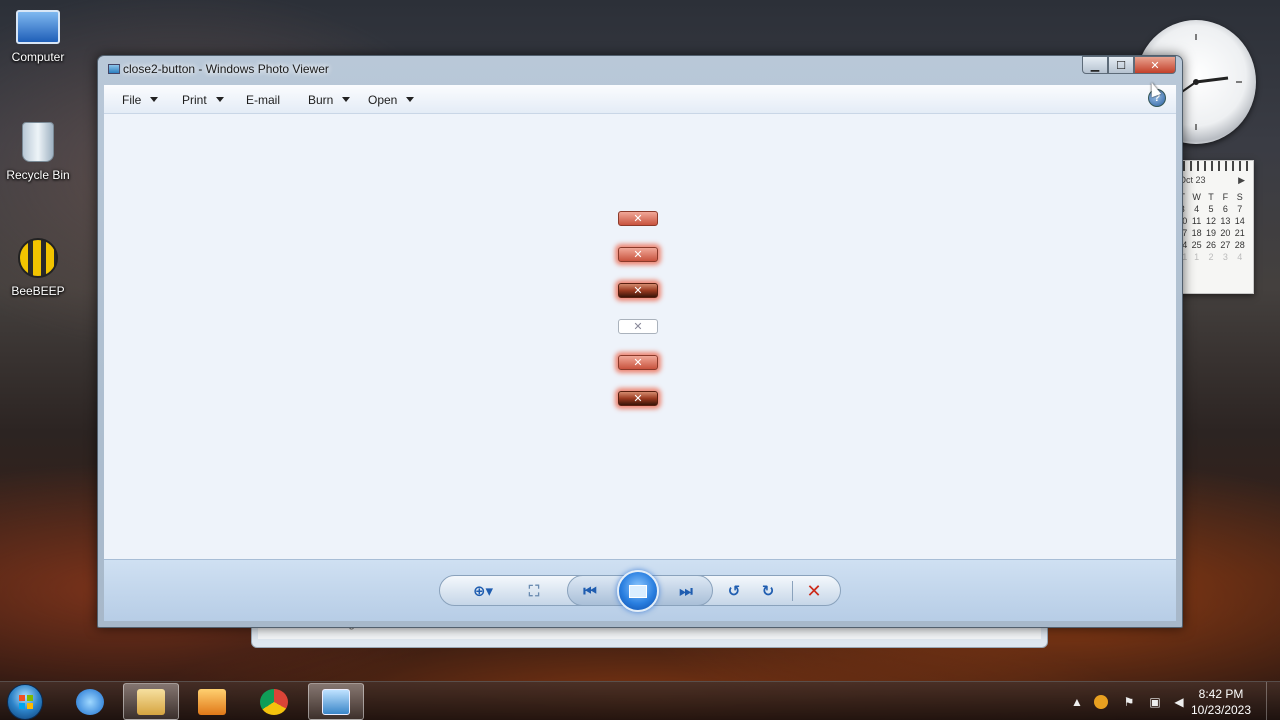 Image resolution: width=1280 pixels, height=720 pixels. What do you see at coordinates (1196, 233) in the screenshot?
I see `calendar-day: 18` at bounding box center [1196, 233].